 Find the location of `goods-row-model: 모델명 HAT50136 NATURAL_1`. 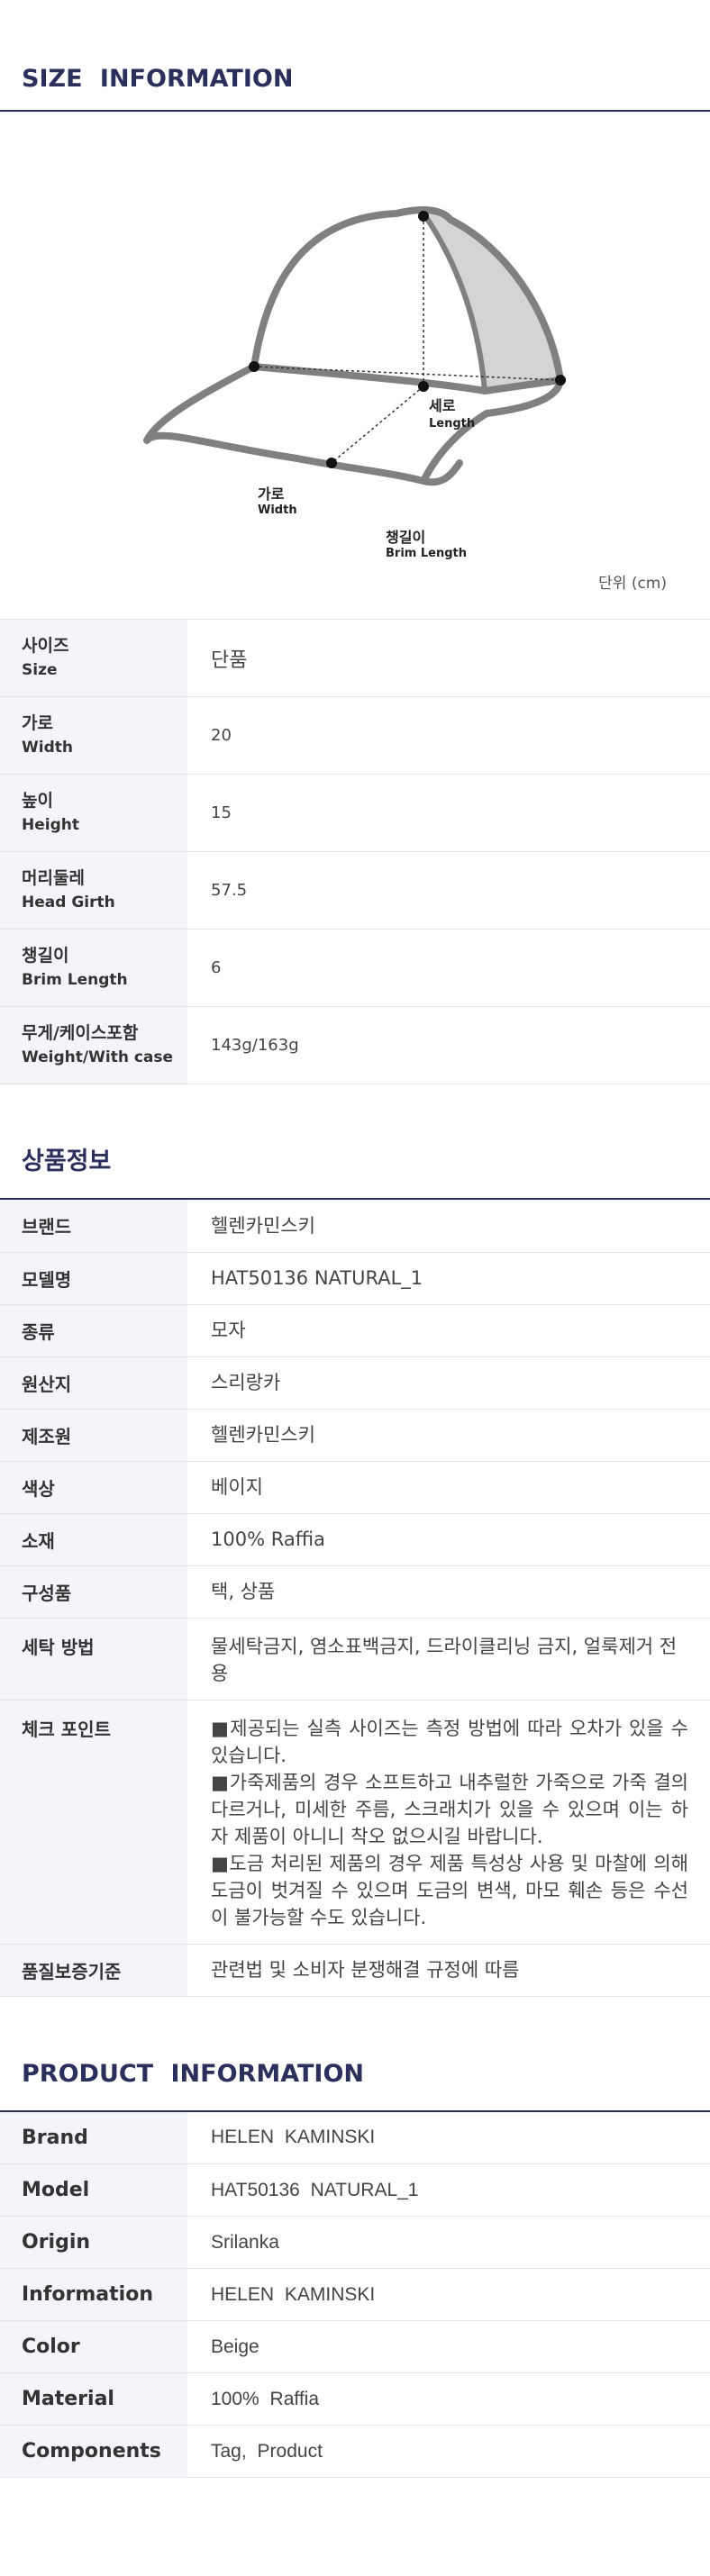

goods-row-model: 모델명 HAT50136 NATURAL_1 is located at coordinates (355, 1278).